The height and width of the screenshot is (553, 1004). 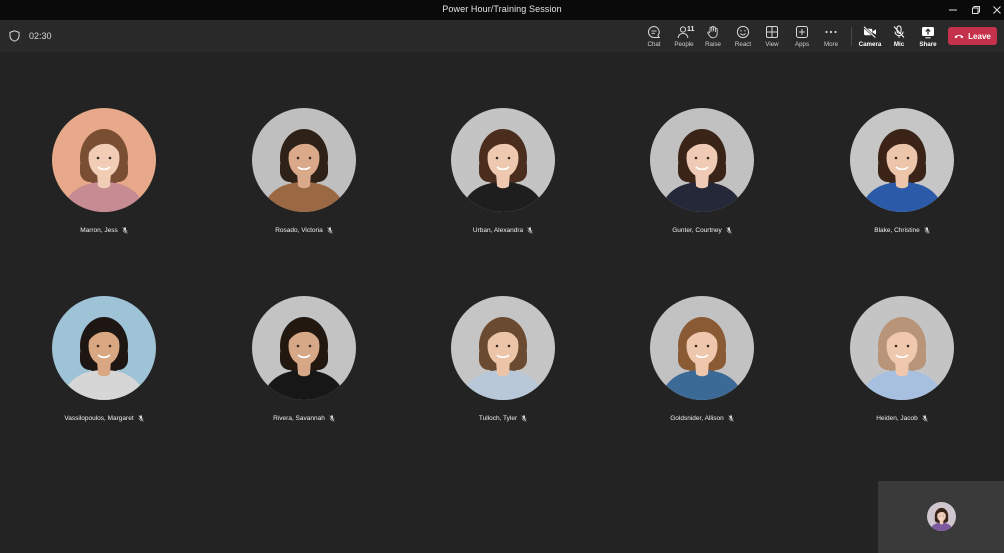 I want to click on participant-tile: Urban, Alexandra, so click(x=503, y=178).